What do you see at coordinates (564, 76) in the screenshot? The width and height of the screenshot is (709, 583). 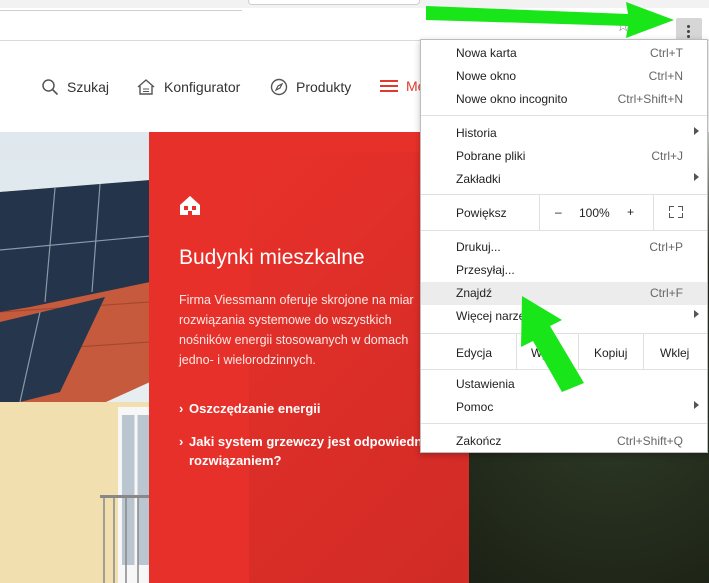 I see `menu-item-new-window: Nowe okno Ctrl+N` at bounding box center [564, 76].